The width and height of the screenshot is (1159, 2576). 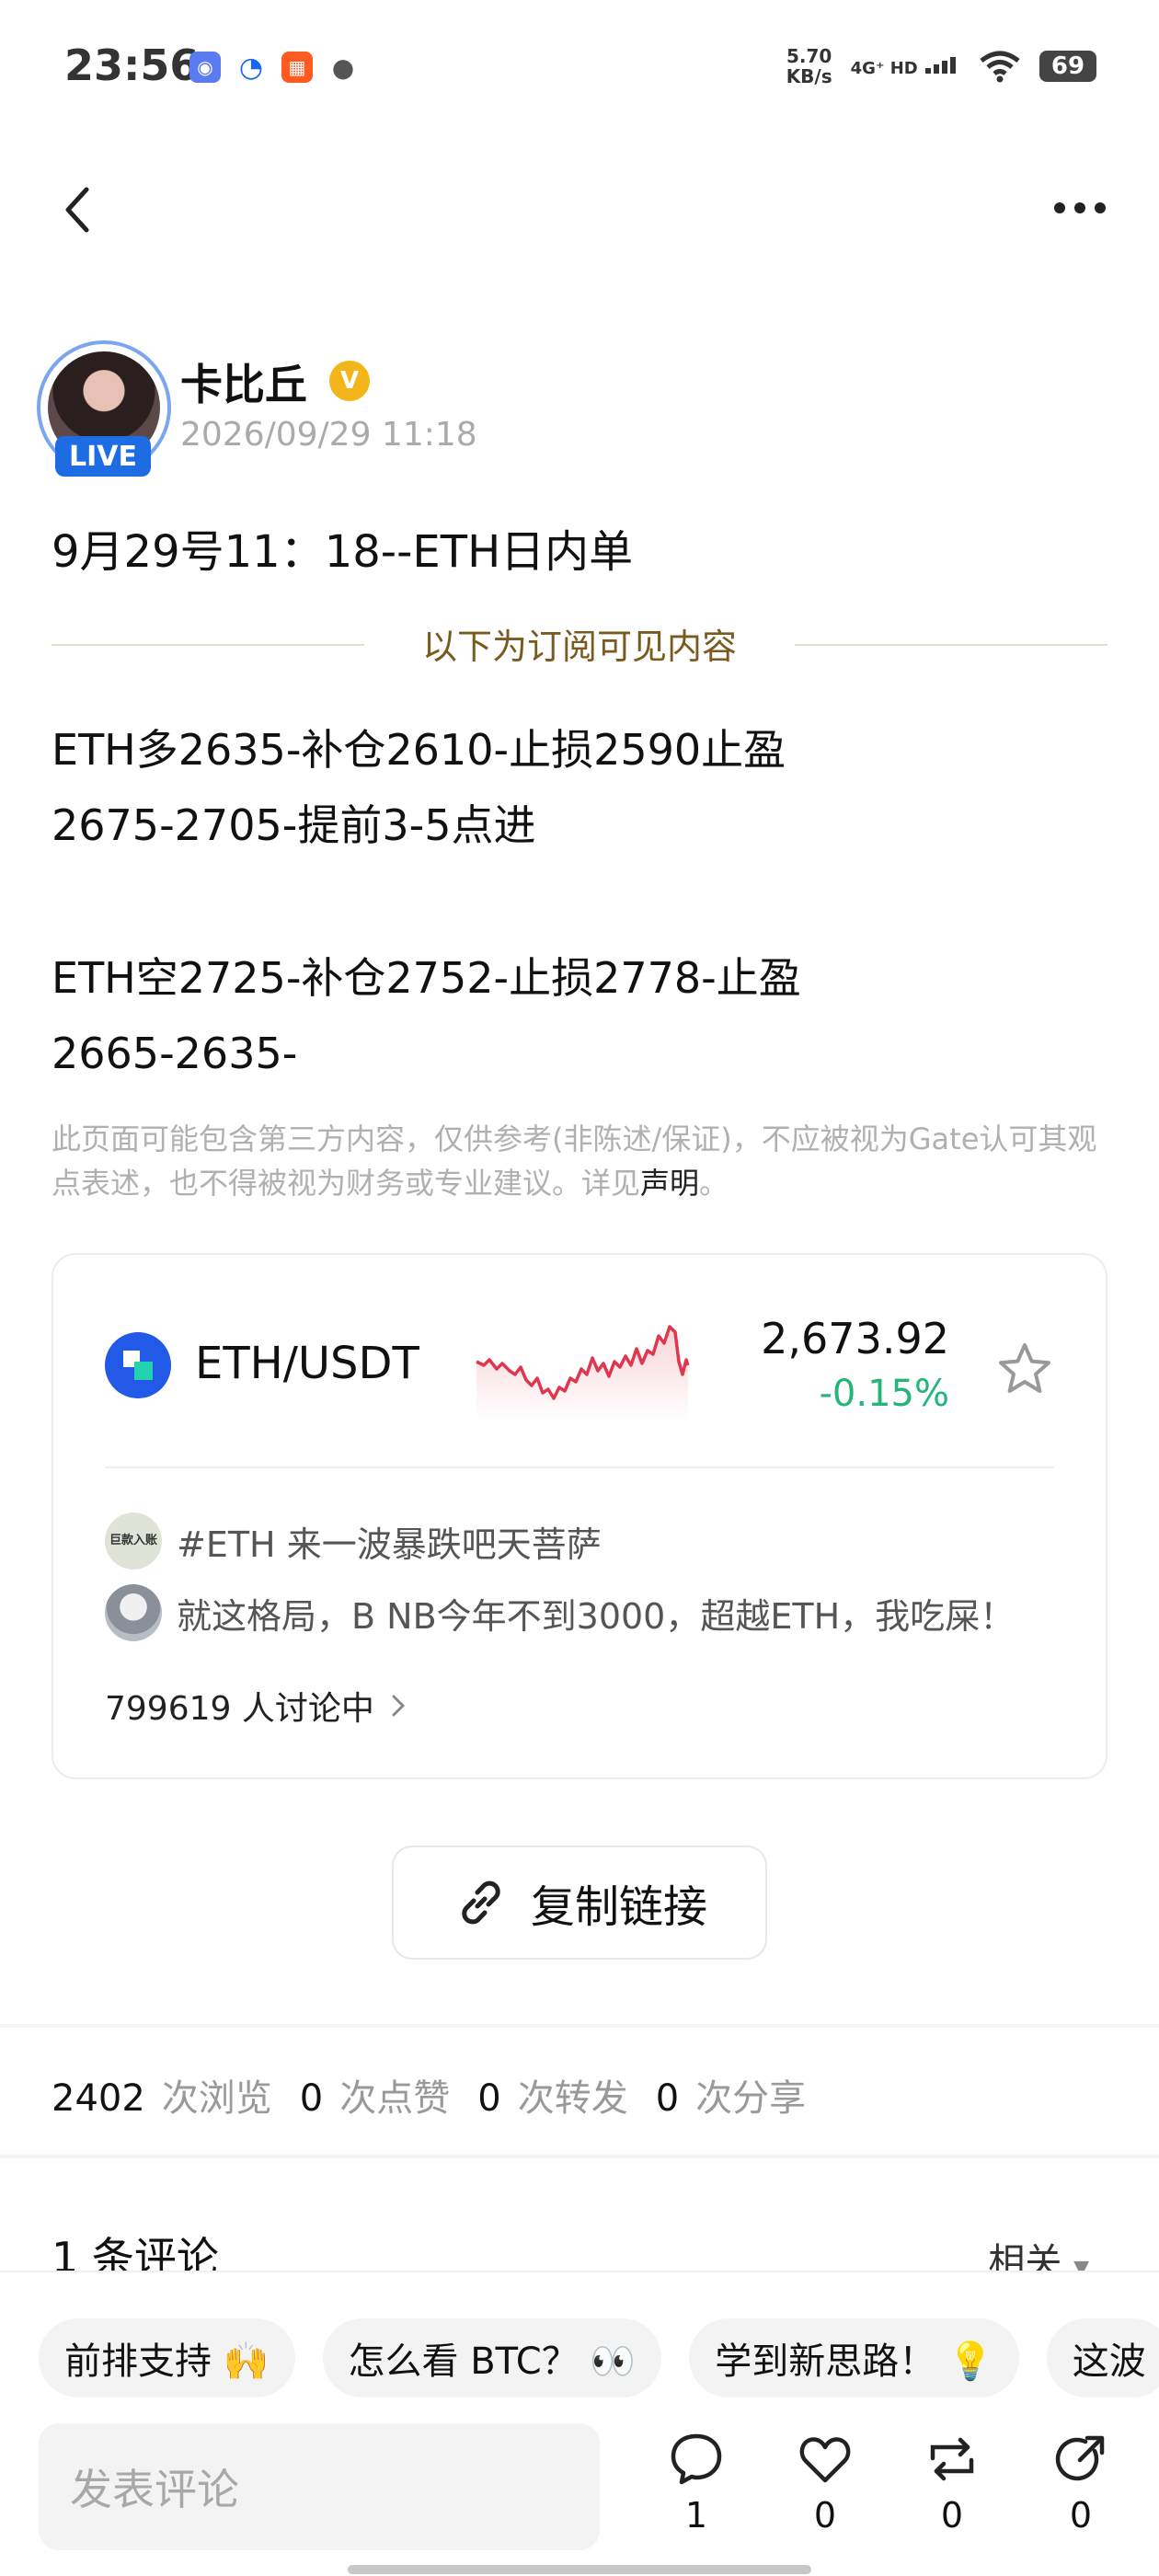 What do you see at coordinates (669, 1183) in the screenshot?
I see `disclaimer-link: 声明` at bounding box center [669, 1183].